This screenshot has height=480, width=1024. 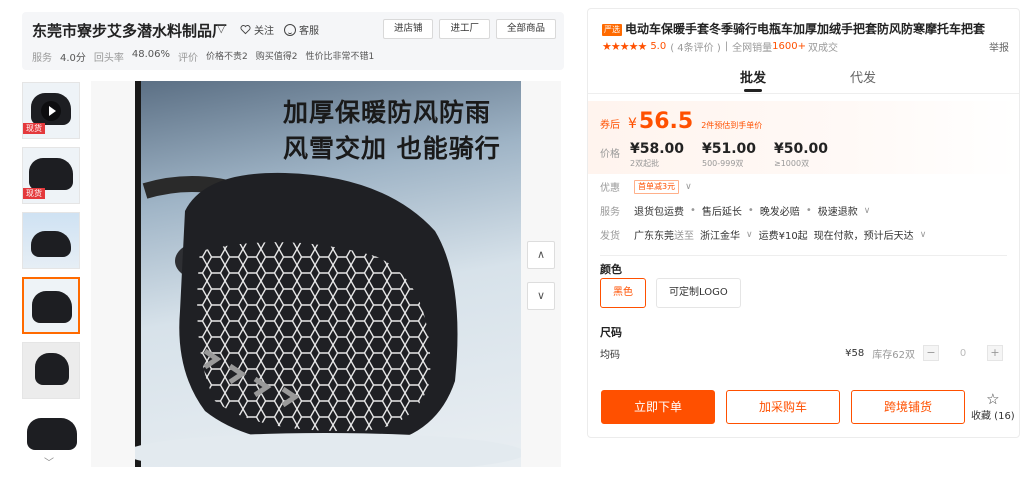 What do you see at coordinates (464, 29) in the screenshot?
I see `enter-factory-button: 进工厂` at bounding box center [464, 29].